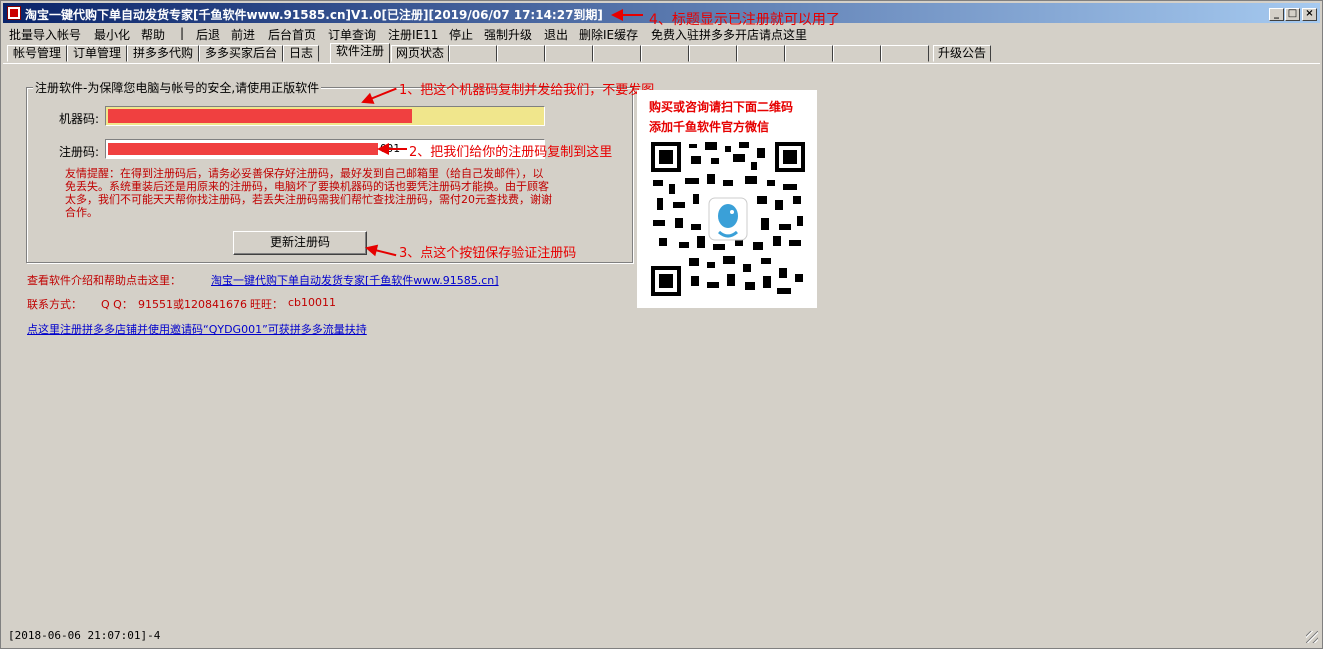  What do you see at coordinates (79, 152) in the screenshot?
I see `register-code-label: 注册码:` at bounding box center [79, 152].